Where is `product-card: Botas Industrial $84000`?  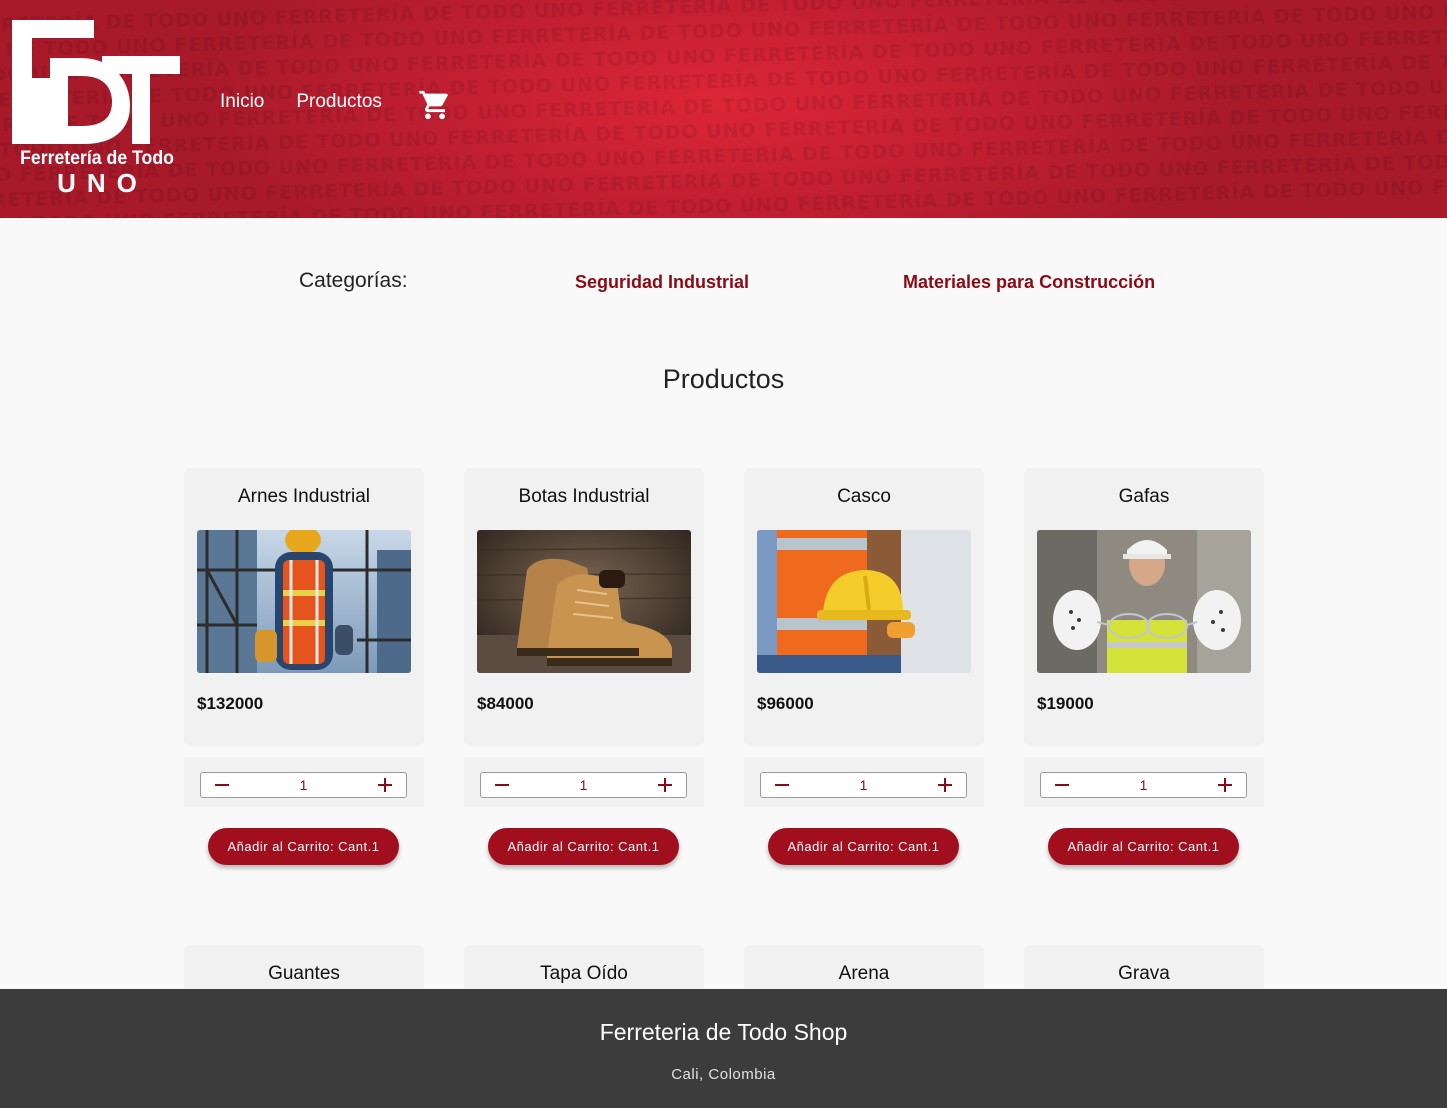
product-card: Botas Industrial $84000 is located at coordinates (584, 607).